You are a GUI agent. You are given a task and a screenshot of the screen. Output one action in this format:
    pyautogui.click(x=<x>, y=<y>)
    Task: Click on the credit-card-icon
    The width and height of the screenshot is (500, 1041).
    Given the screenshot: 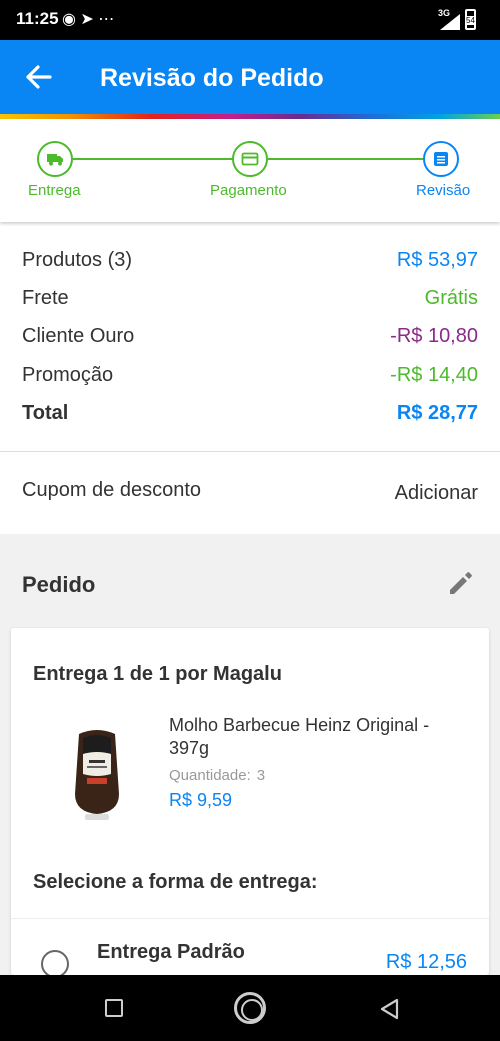 What is the action you would take?
    pyautogui.click(x=250, y=159)
    